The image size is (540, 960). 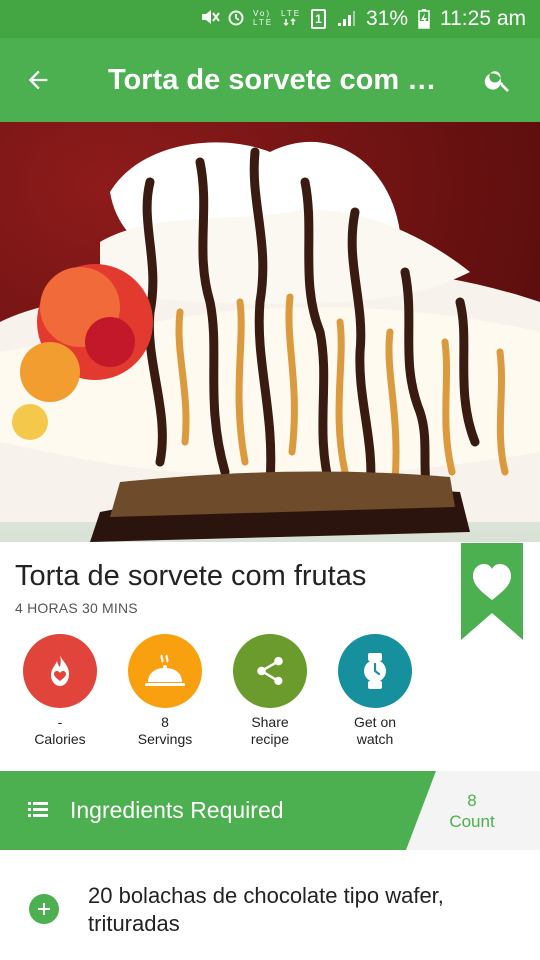 I want to click on battery-charging-icon, so click(x=424, y=19).